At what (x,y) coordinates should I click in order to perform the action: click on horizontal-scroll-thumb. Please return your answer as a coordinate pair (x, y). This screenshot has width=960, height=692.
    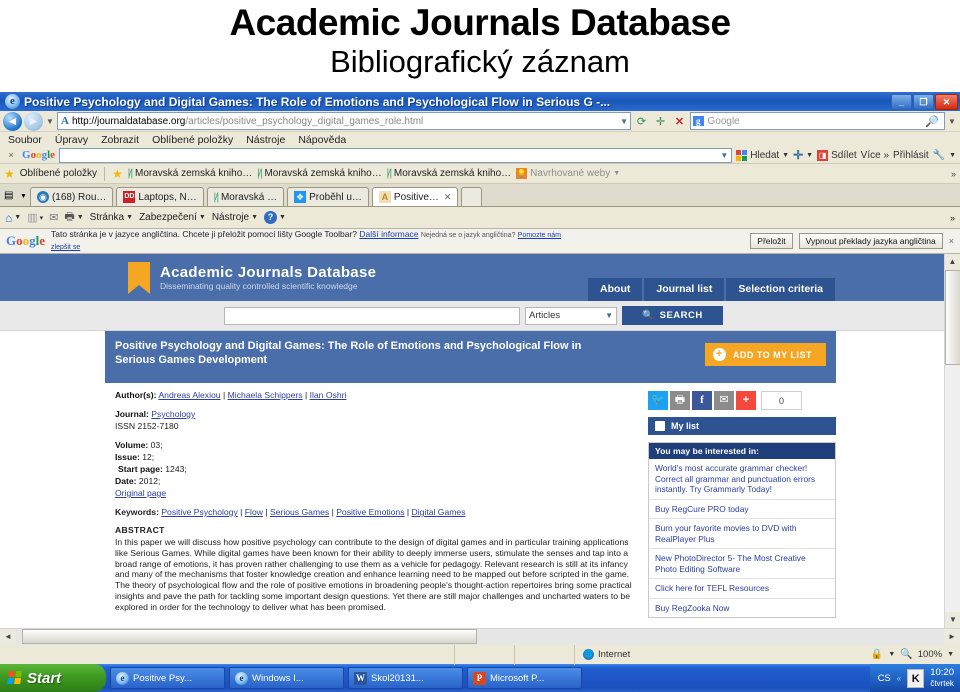
    Looking at the image, I should click on (249, 636).